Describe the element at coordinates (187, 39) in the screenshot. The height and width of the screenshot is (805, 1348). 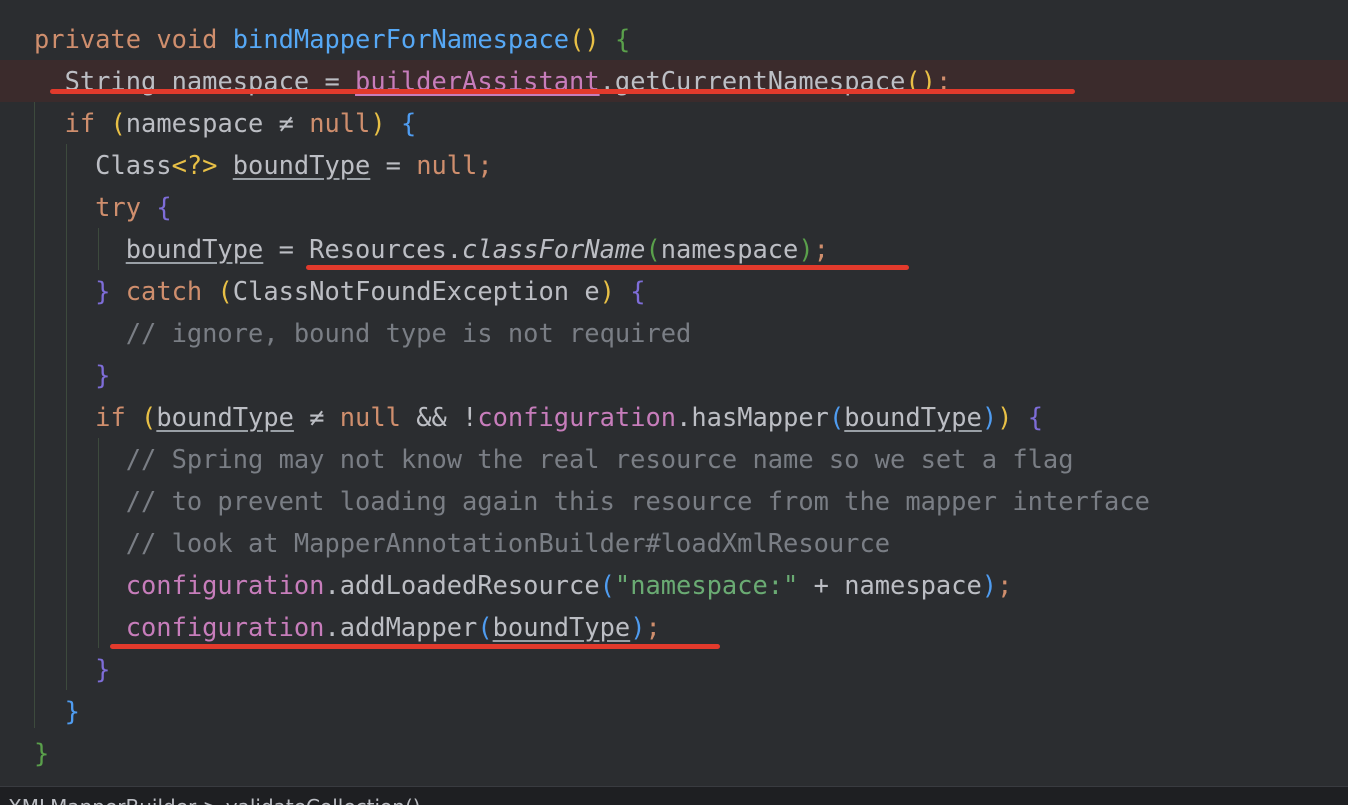
I see `code-token: void` at that location.